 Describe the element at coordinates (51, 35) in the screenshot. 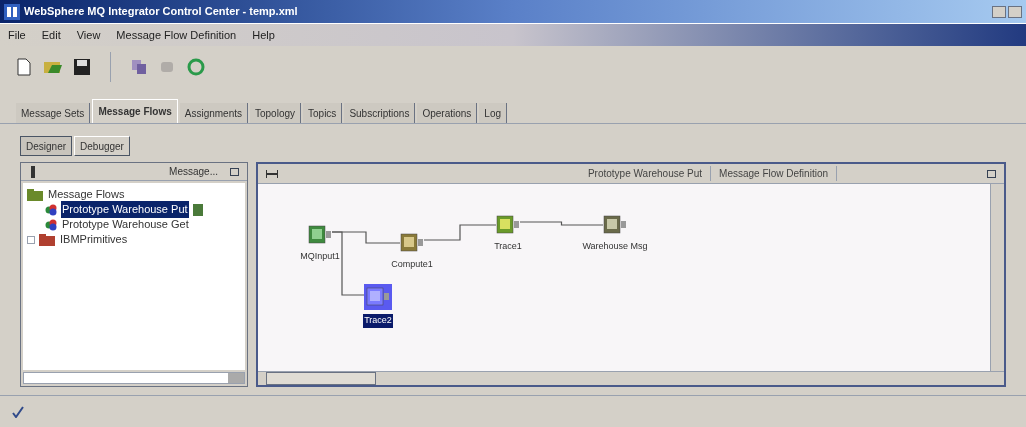

I see `menu-item: Edit` at that location.